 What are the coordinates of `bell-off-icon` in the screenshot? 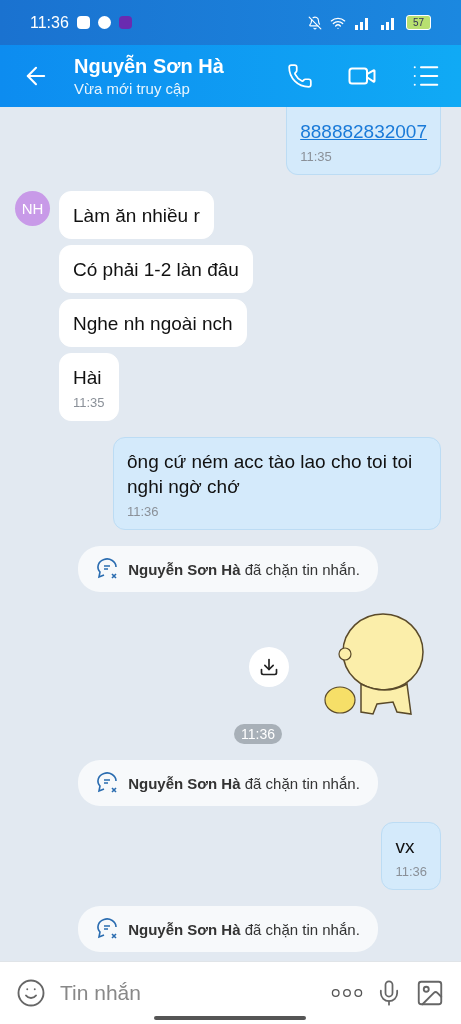 It's located at (314, 22).